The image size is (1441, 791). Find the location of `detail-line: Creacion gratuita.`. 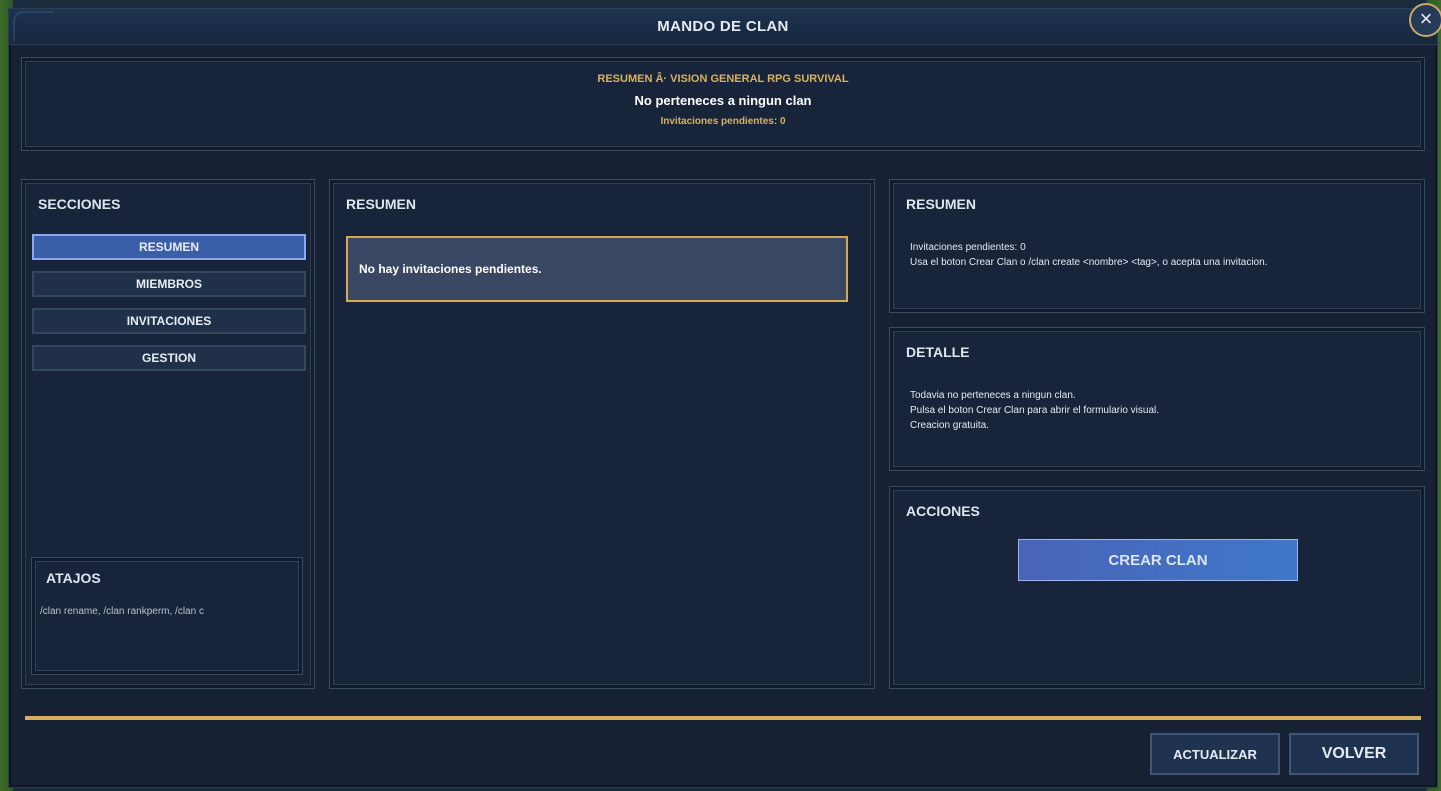

detail-line: Creacion gratuita. is located at coordinates (949, 425).